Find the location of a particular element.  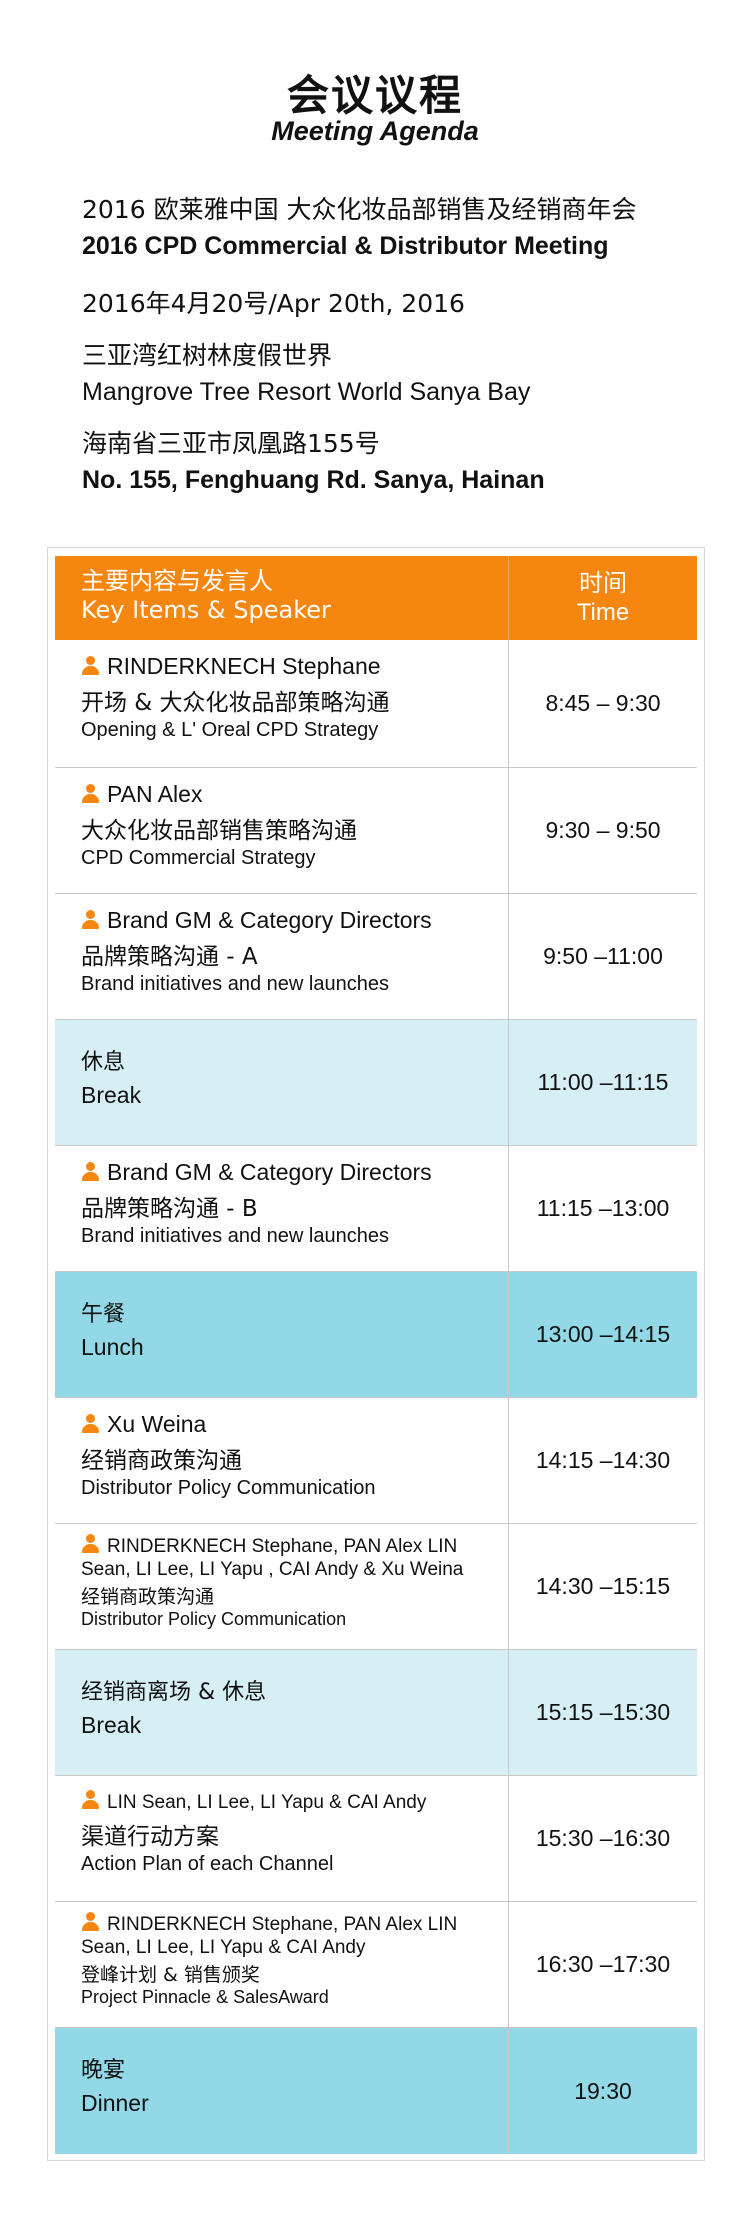

agenda-row-break: 经销商离场 & 休息 Break 15:15 –15:30 is located at coordinates (376, 1713).